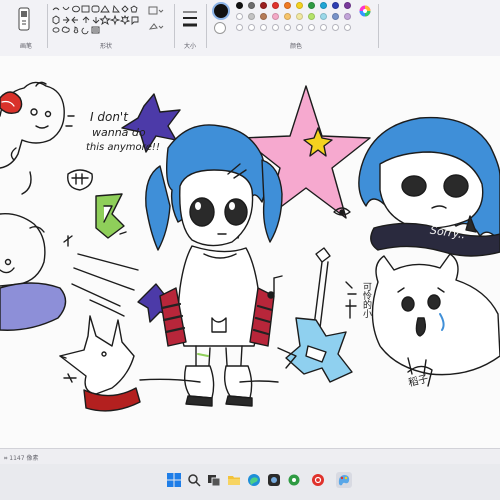  What do you see at coordinates (221, 11) in the screenshot?
I see `color-1-swatch` at bounding box center [221, 11].